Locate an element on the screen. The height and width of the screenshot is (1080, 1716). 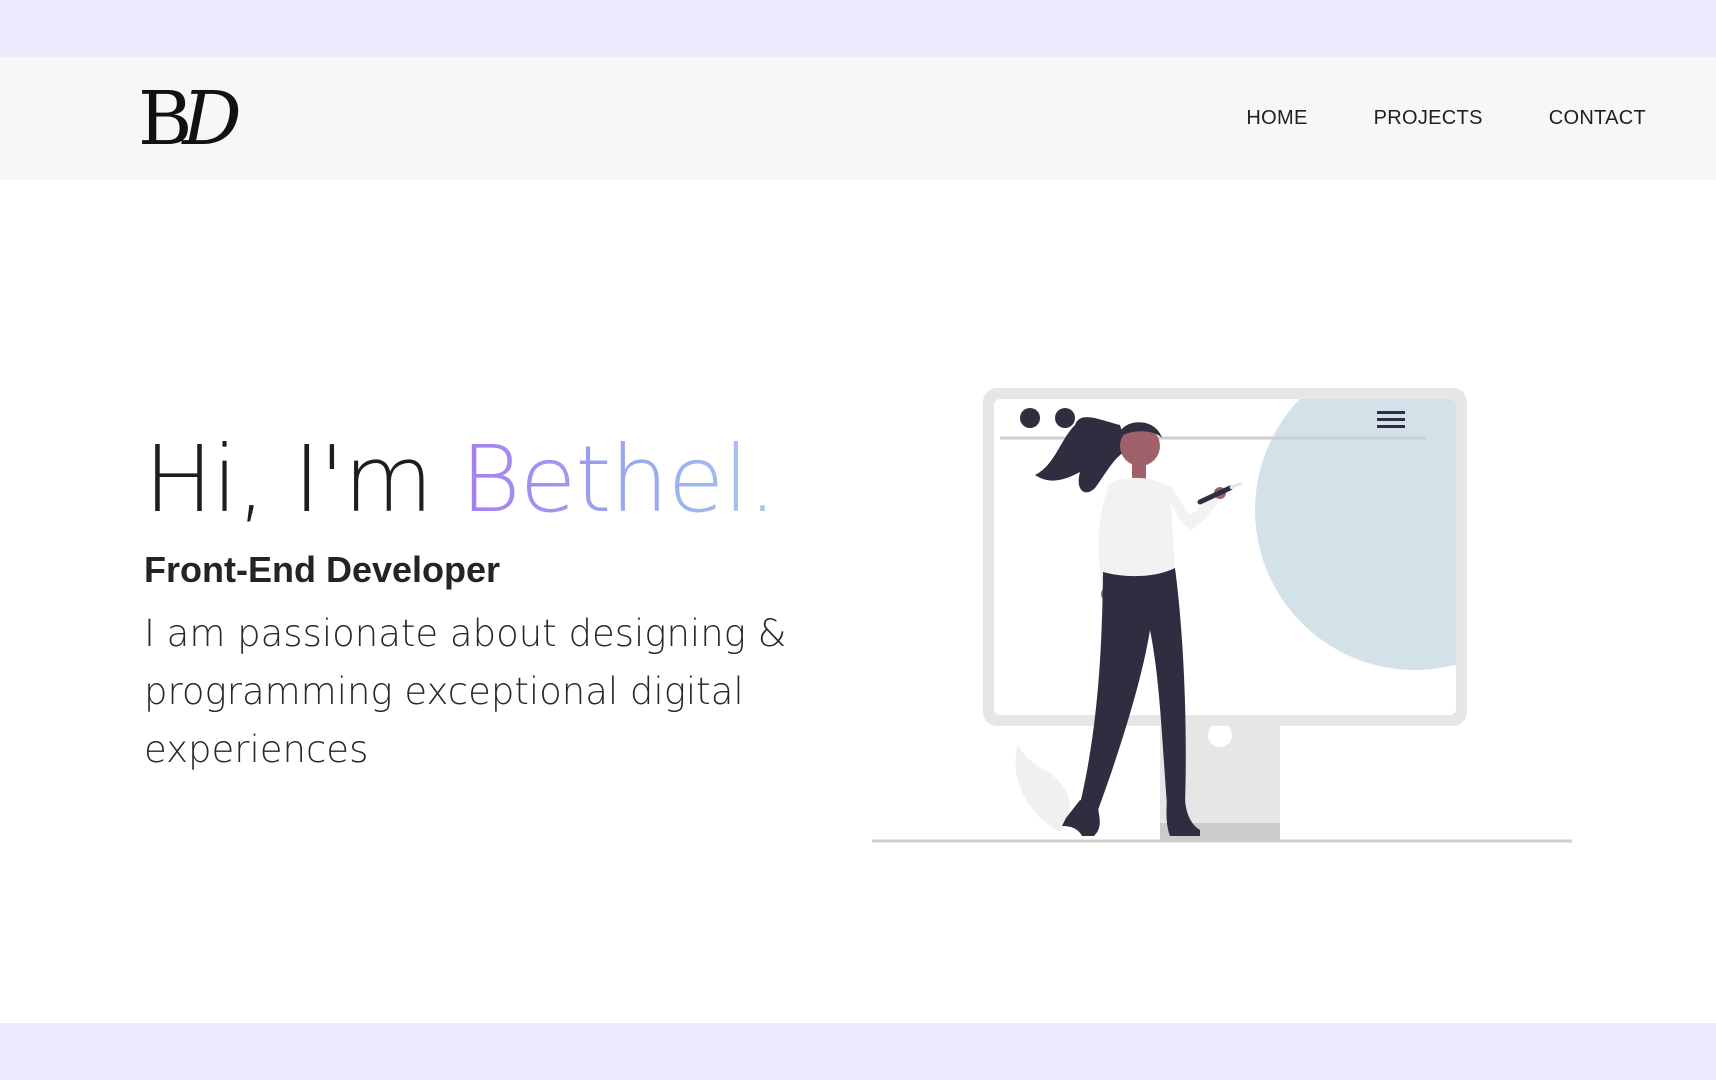
logo-letter-b: B is located at coordinates (165, 119).